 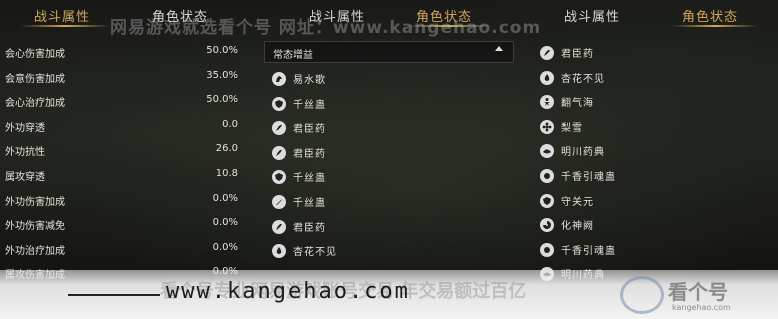 What do you see at coordinates (701, 307) in the screenshot?
I see `brand-subtext: kangehao.com` at bounding box center [701, 307].